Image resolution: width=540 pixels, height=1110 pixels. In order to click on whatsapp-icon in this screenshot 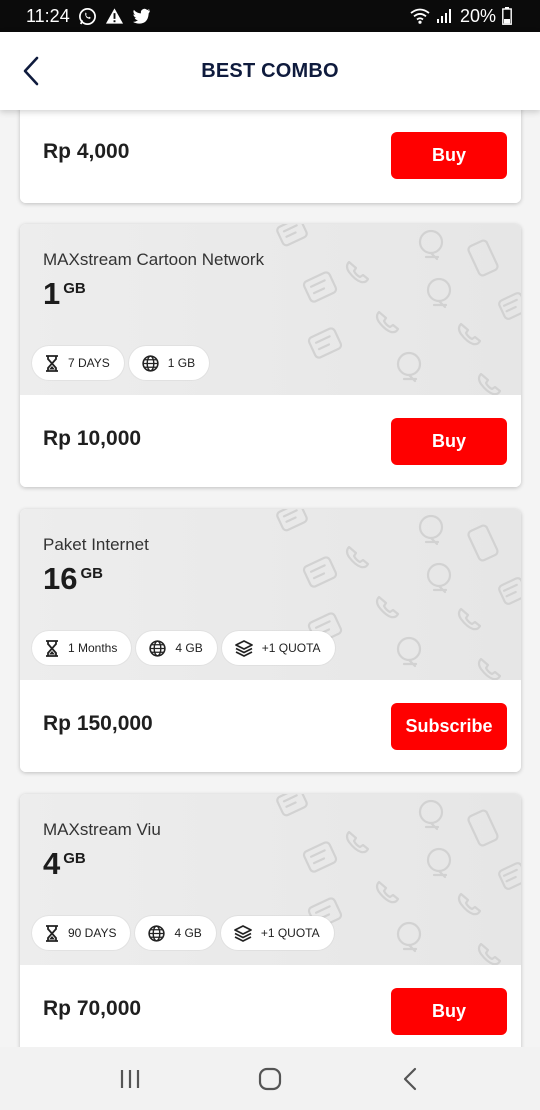, I will do `click(87, 16)`.